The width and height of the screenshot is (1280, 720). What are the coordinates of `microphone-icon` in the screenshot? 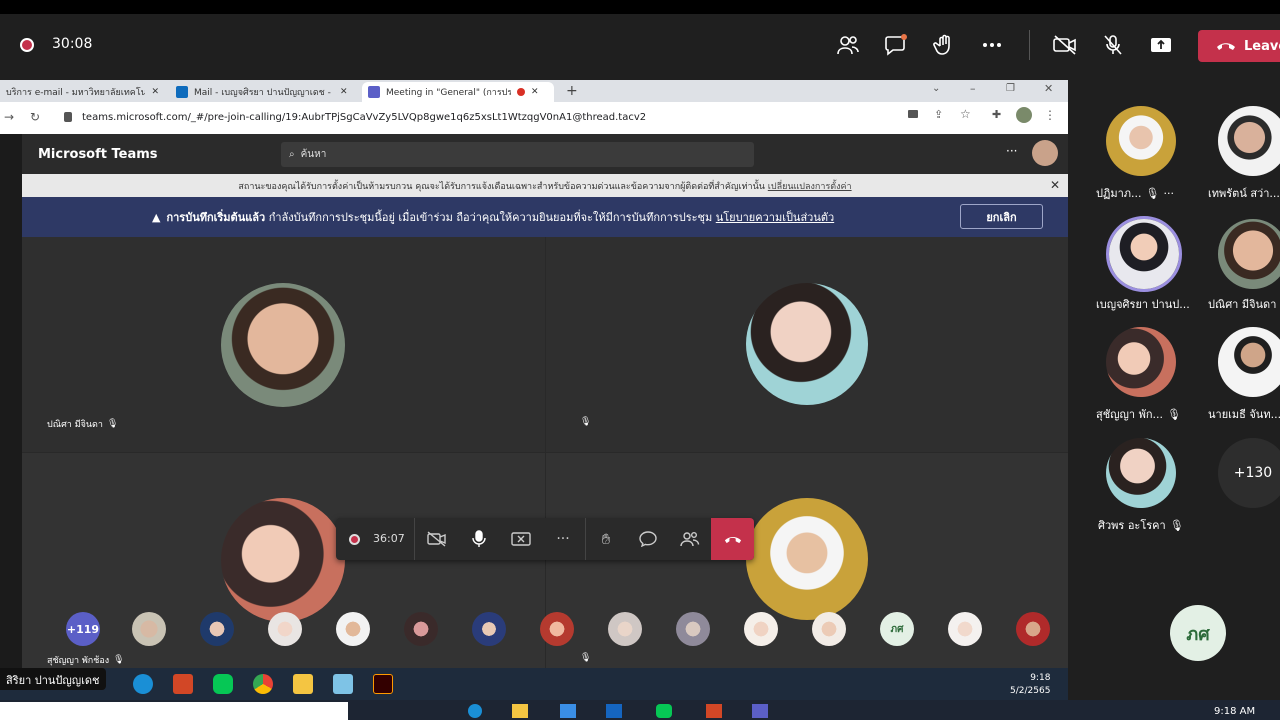 It's located at (479, 539).